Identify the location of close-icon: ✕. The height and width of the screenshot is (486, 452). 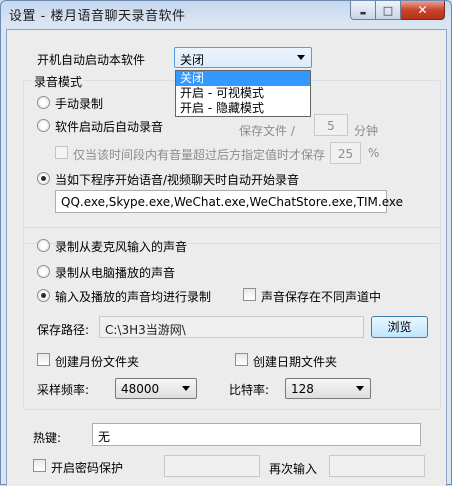
(422, 10).